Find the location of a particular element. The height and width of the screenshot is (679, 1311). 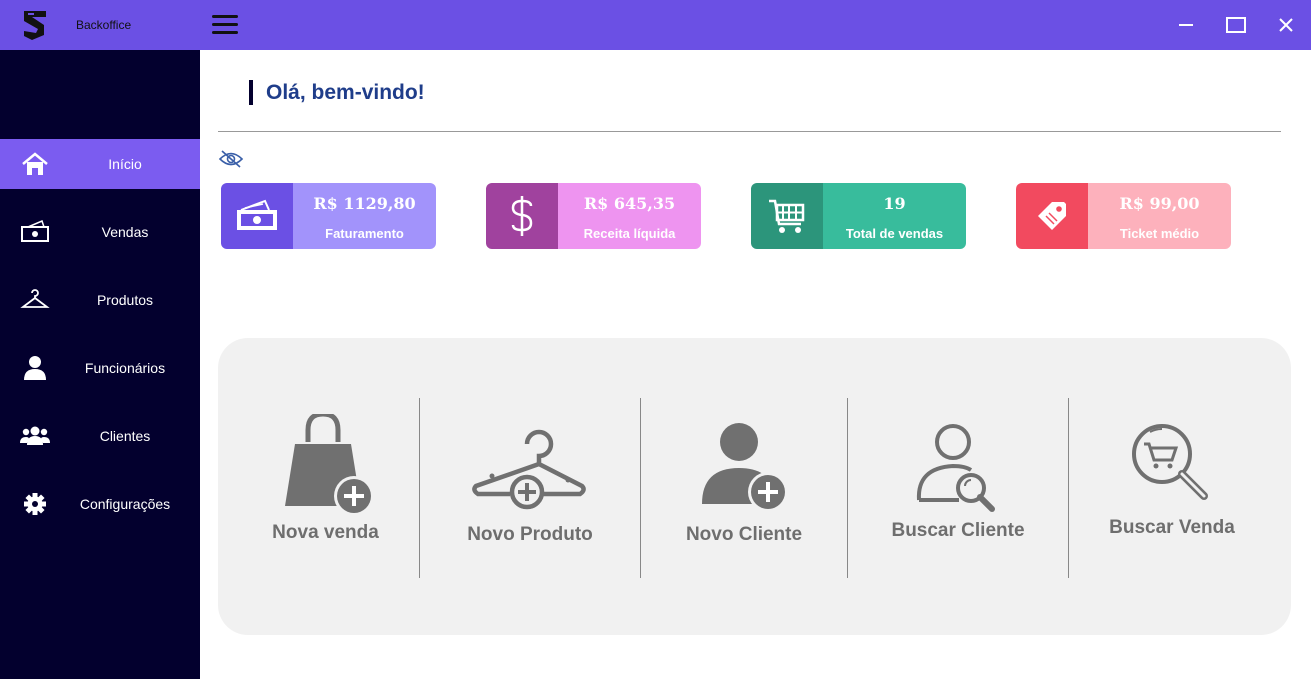

action-label: Nova venda is located at coordinates (325, 532).